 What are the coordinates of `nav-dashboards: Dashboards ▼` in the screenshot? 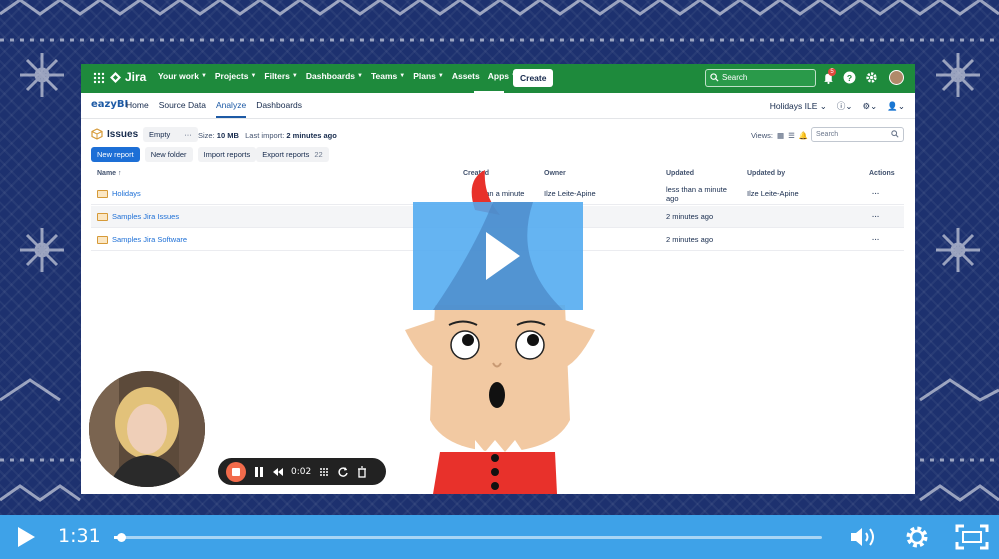 It's located at (334, 76).